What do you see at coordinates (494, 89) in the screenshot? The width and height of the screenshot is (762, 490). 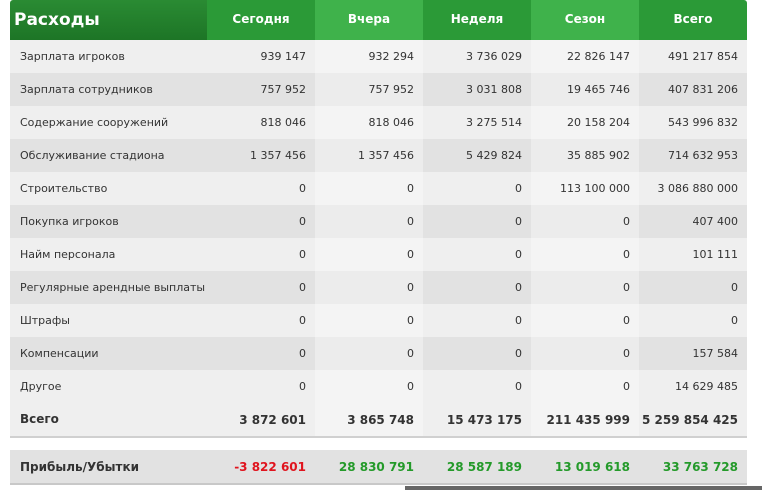 I see `table-cell: 3 031 808` at bounding box center [494, 89].